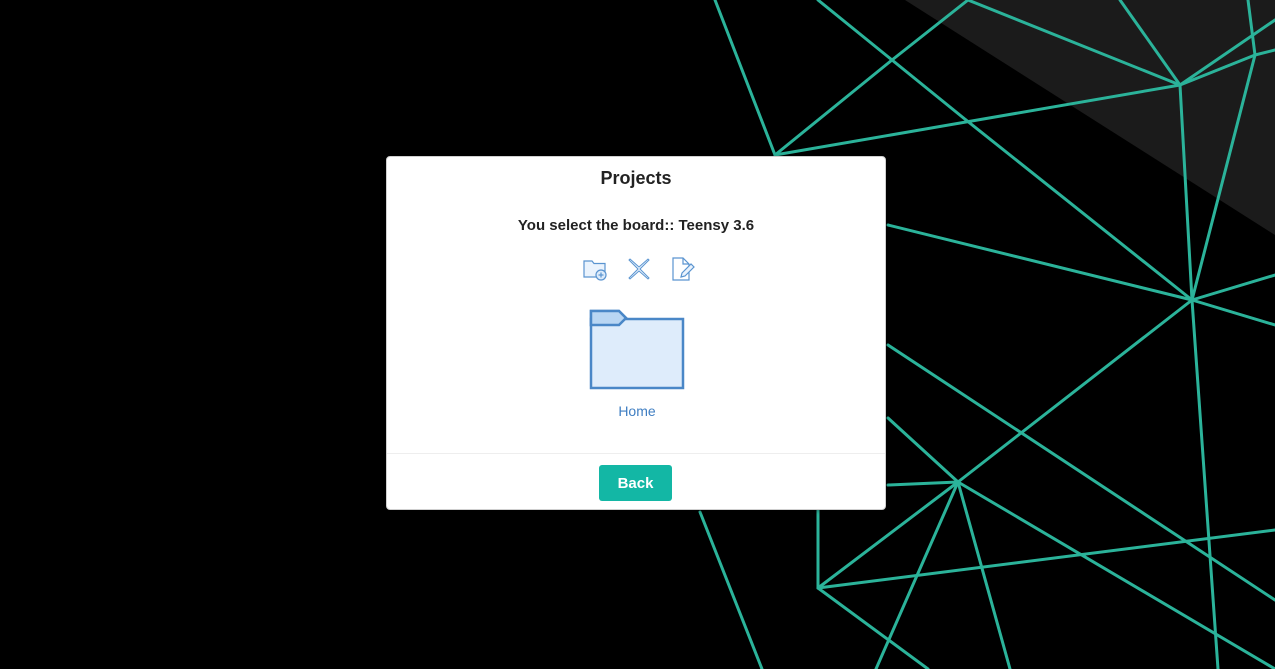 This screenshot has height=669, width=1275. Describe the element at coordinates (683, 269) in the screenshot. I see `rename-icon` at that location.